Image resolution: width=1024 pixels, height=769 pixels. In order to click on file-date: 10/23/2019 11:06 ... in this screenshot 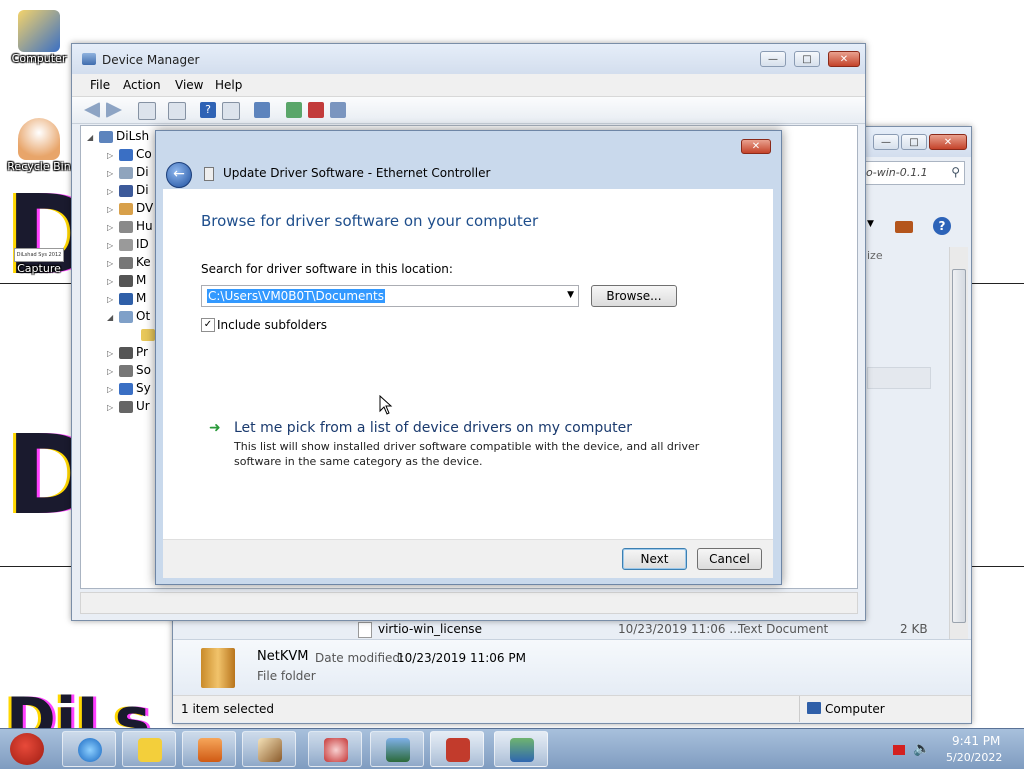, I will do `click(679, 629)`.